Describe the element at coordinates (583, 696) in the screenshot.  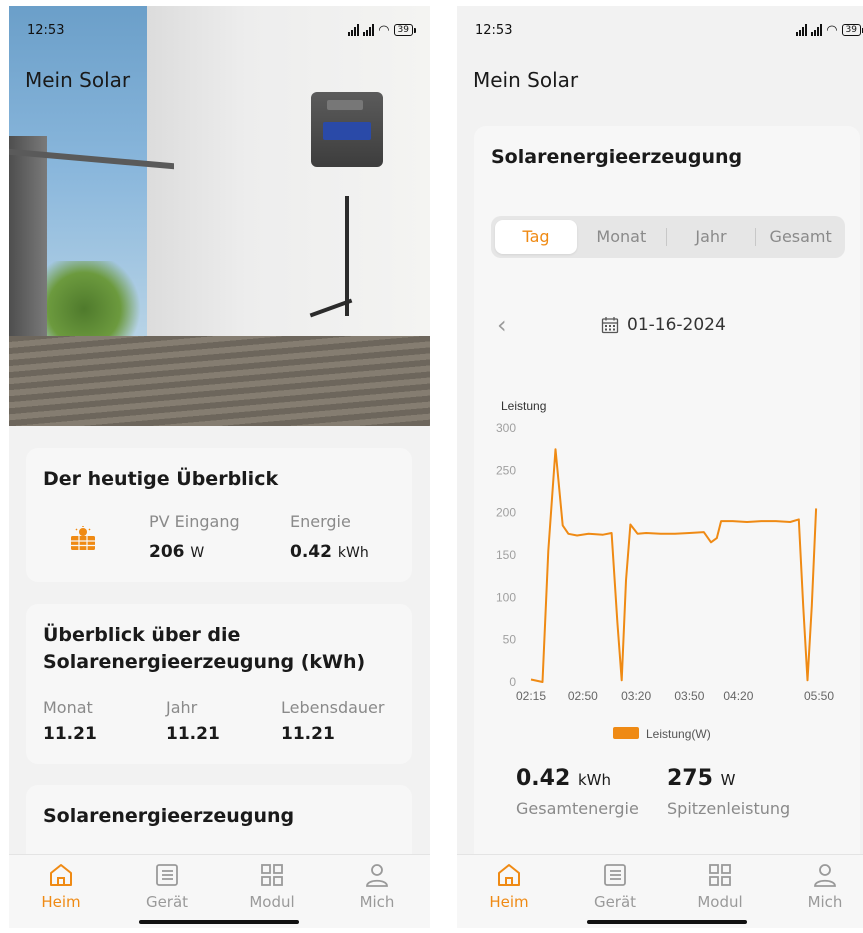
I see `x-tick-label: 02:50` at that location.